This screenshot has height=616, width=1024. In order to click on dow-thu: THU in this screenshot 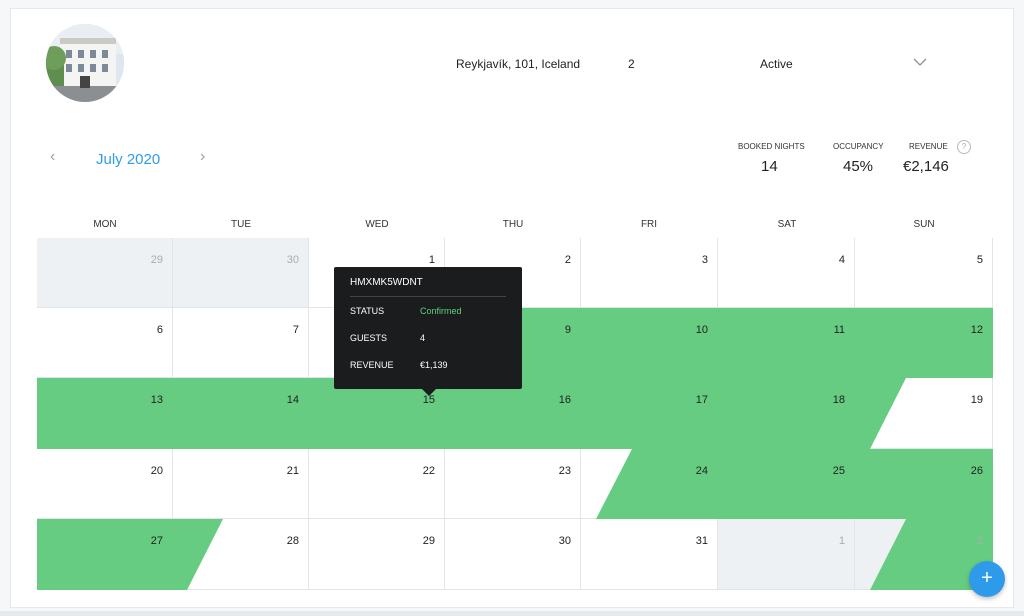, I will do `click(513, 224)`.